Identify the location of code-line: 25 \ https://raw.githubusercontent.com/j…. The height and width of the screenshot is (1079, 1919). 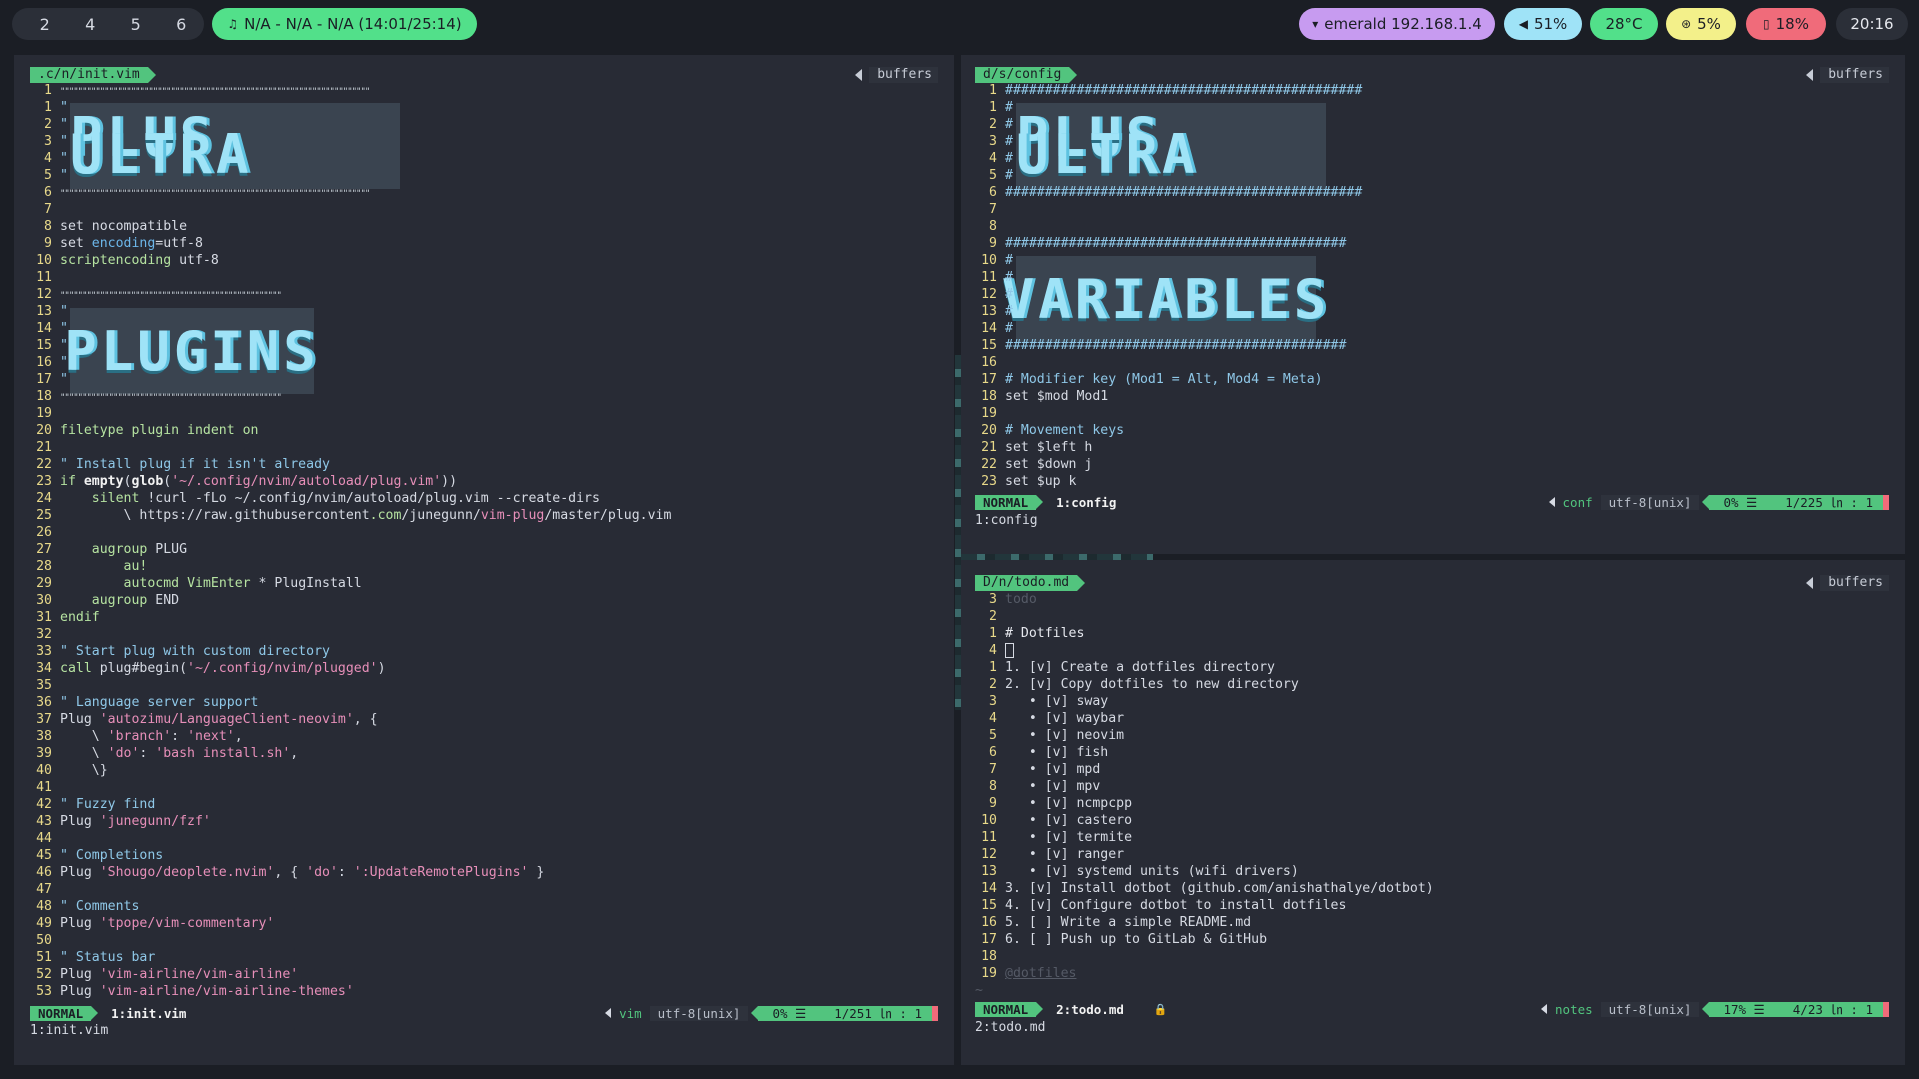
(487, 515).